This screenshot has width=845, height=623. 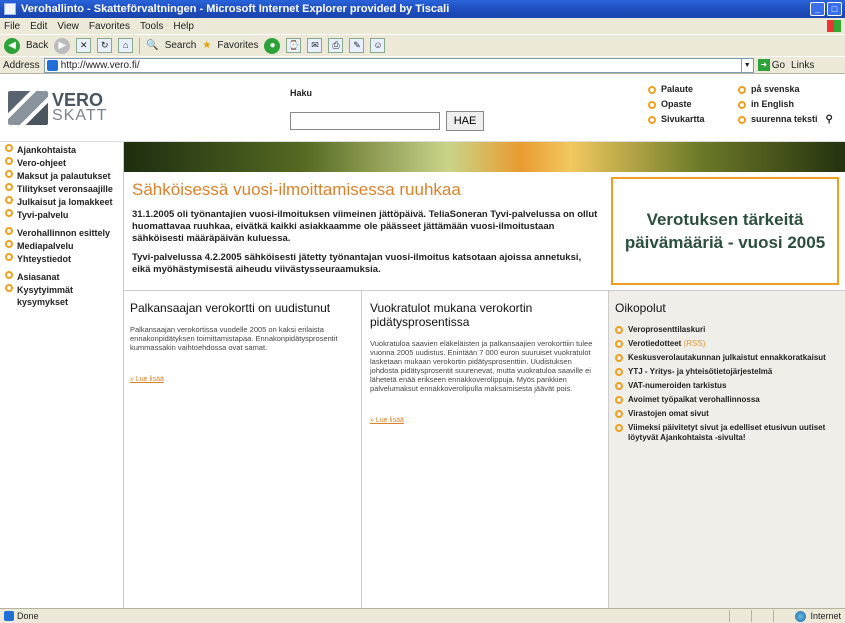 I want to click on address-input: http://www.vero.fi/ ▼, so click(x=398, y=65).